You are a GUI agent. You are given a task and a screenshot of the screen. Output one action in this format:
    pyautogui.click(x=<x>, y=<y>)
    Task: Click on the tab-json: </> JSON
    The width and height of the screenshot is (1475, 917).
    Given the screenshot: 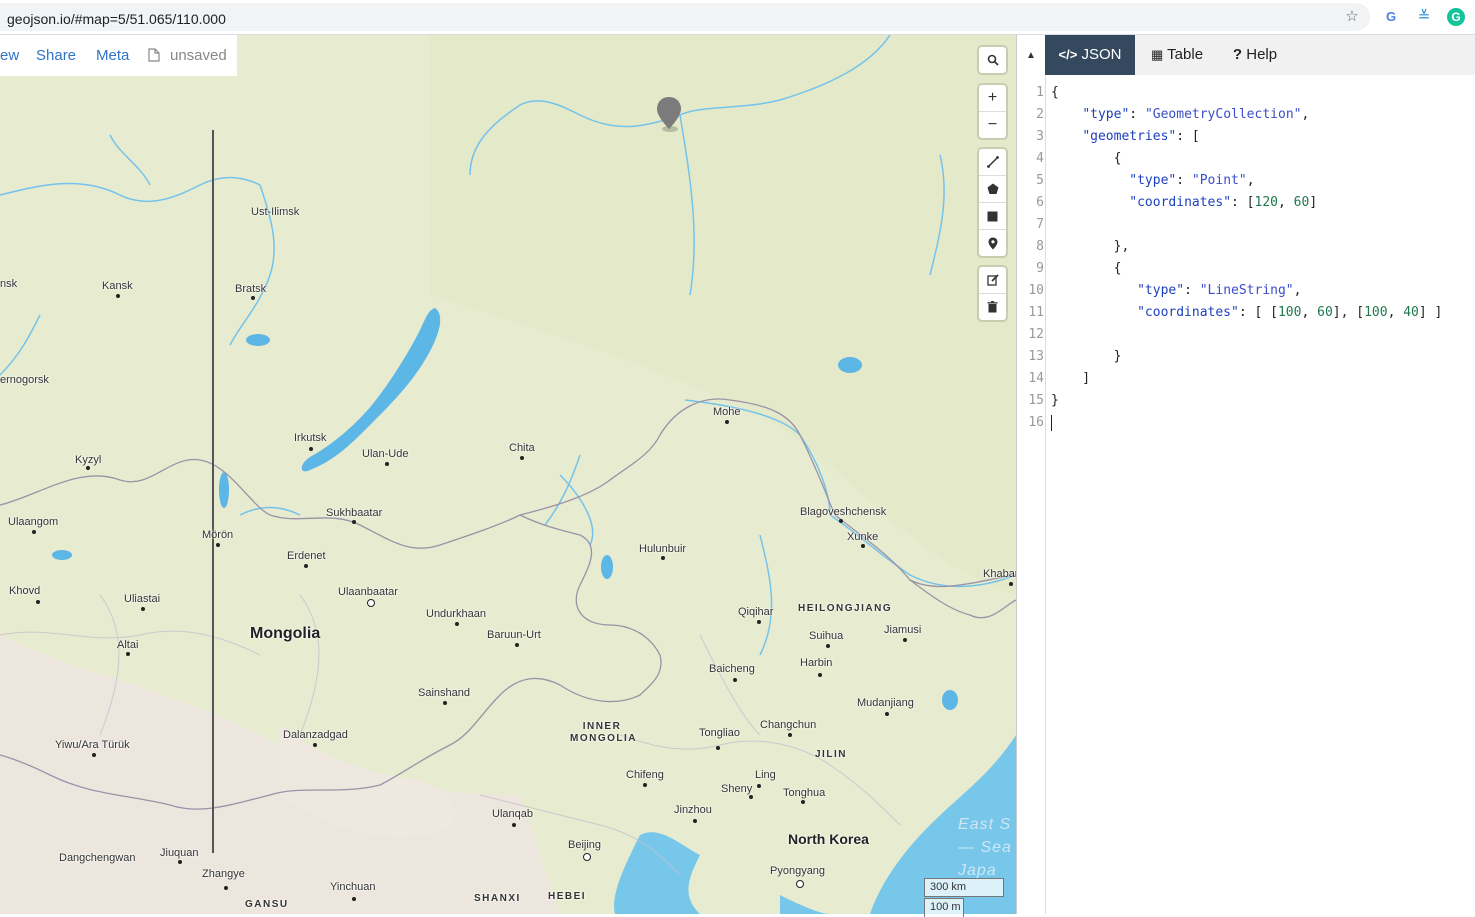 What is the action you would take?
    pyautogui.click(x=1090, y=55)
    